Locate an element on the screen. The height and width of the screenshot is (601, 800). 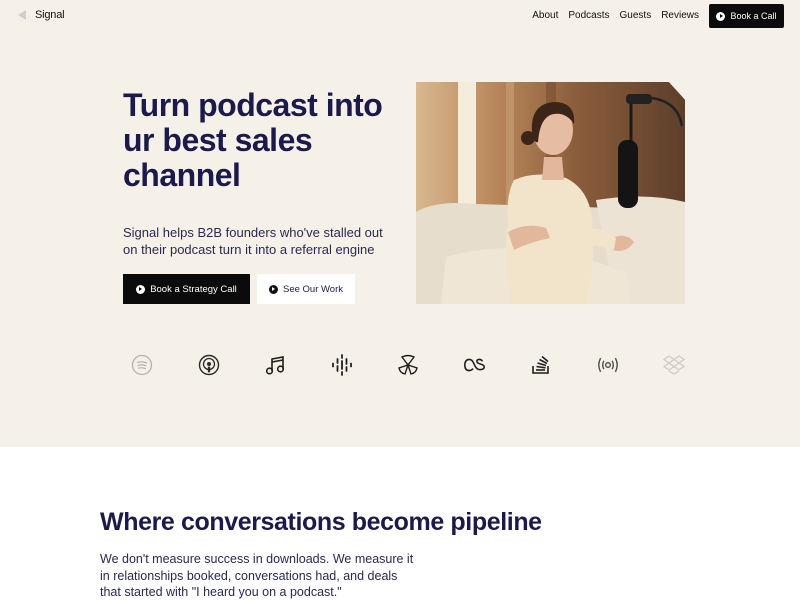
see-our-work-label: See Our Work is located at coordinates (312, 289).